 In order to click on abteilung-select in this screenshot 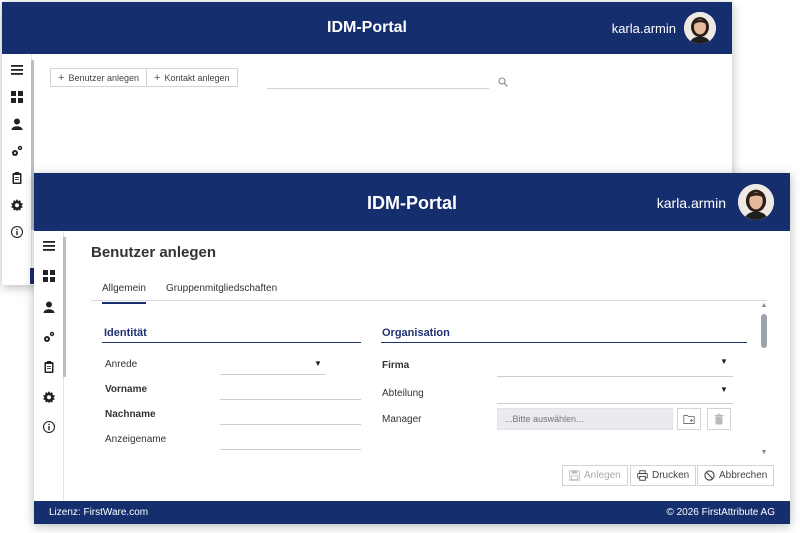, I will do `click(615, 403)`.